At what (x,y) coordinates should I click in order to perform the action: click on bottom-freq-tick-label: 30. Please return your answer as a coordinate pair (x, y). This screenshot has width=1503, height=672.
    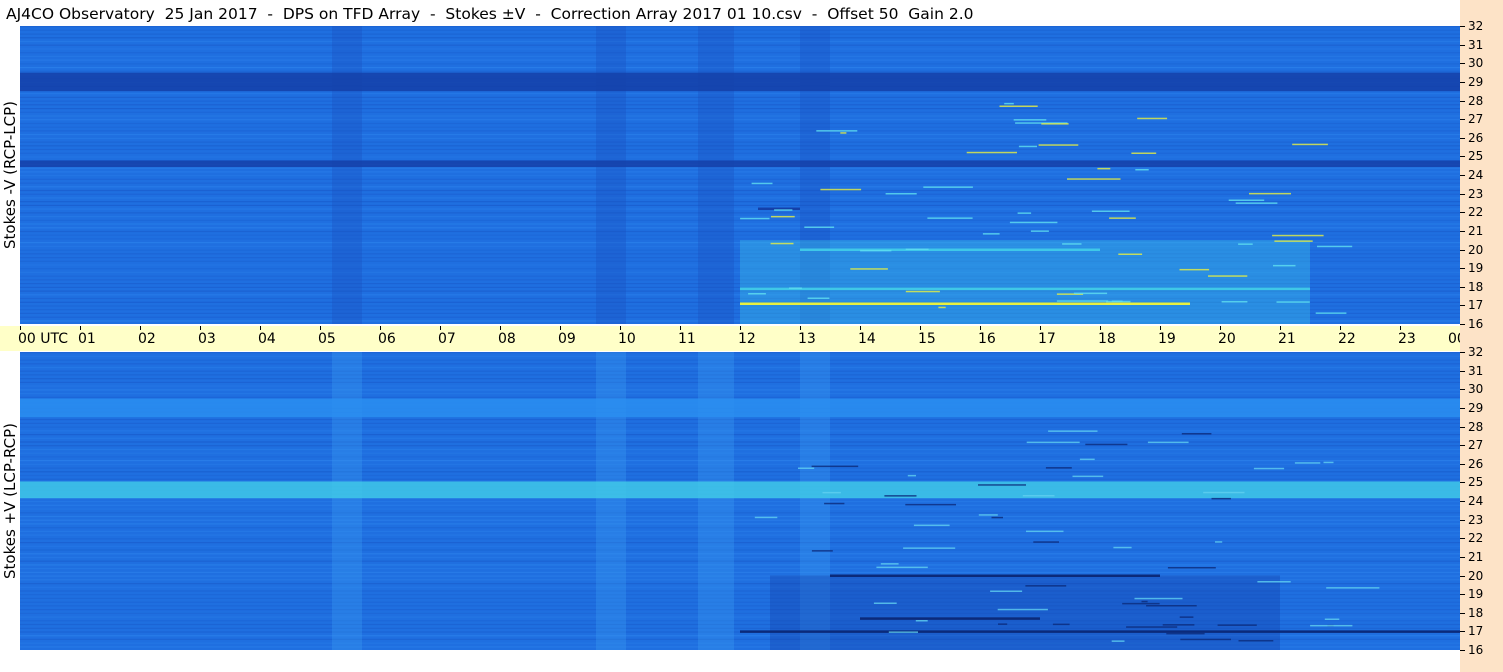
    Looking at the image, I should click on (1476, 389).